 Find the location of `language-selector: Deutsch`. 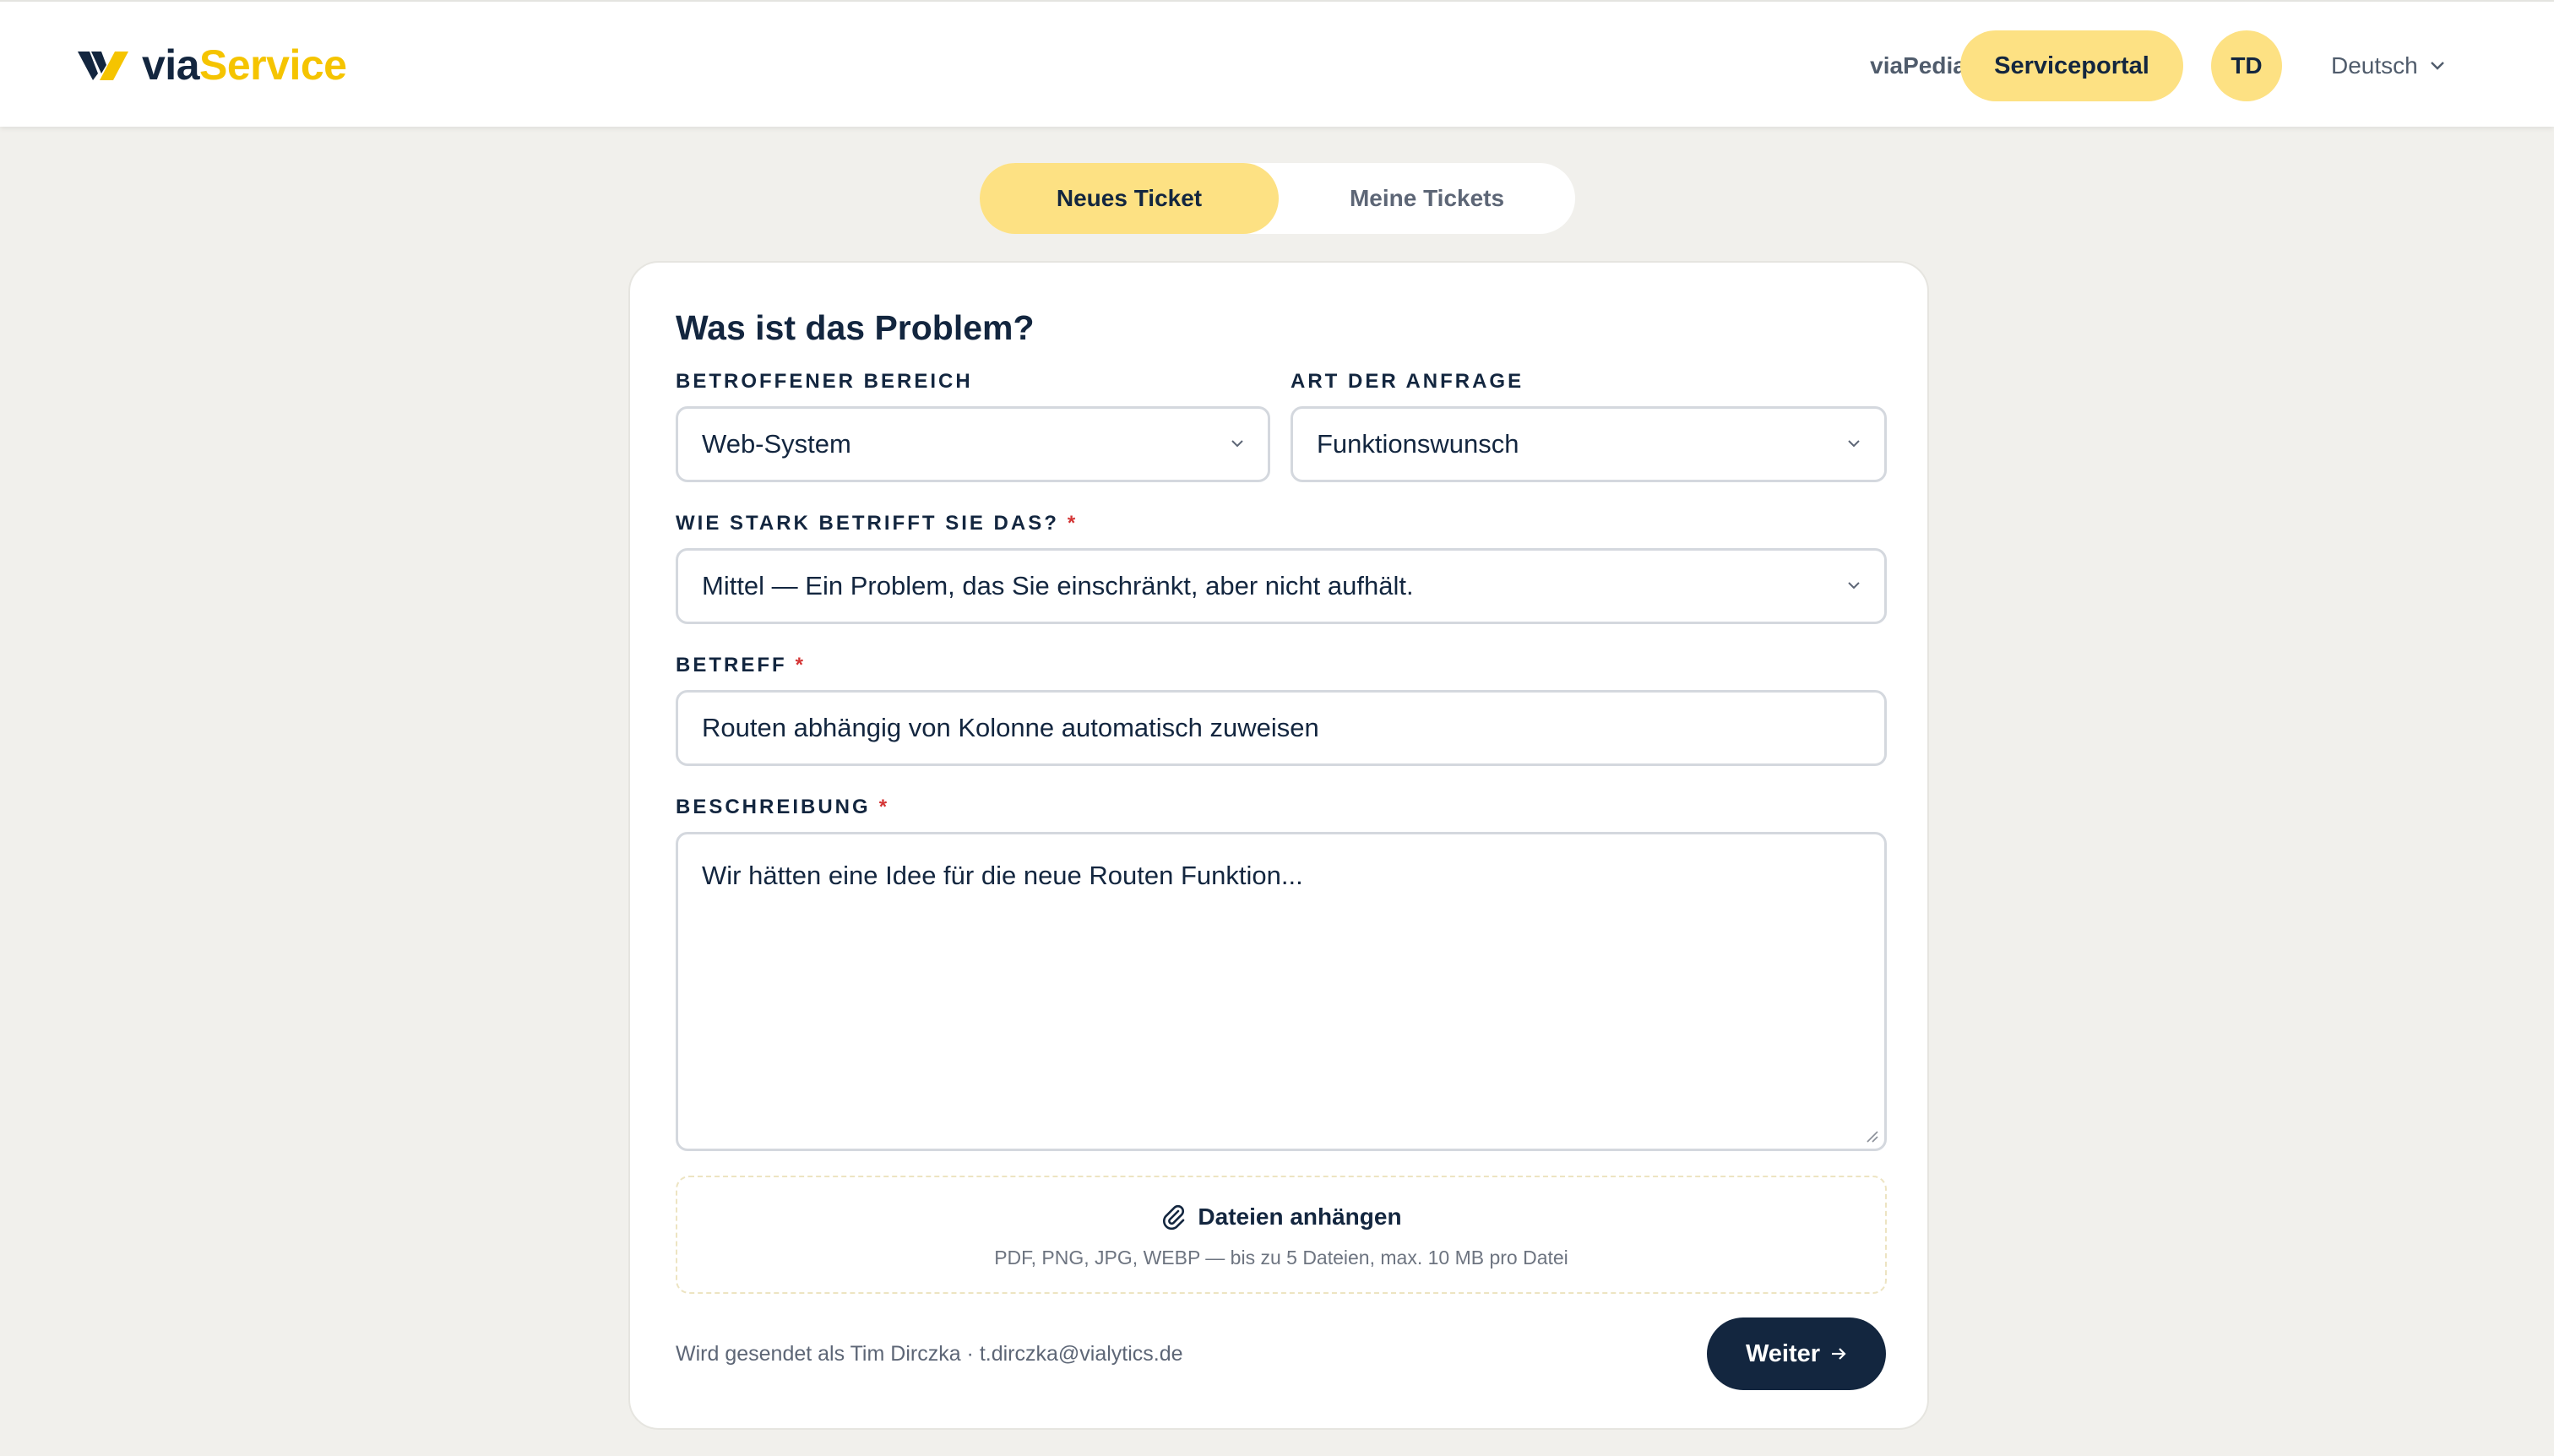

language-selector: Deutsch is located at coordinates (2398, 66).